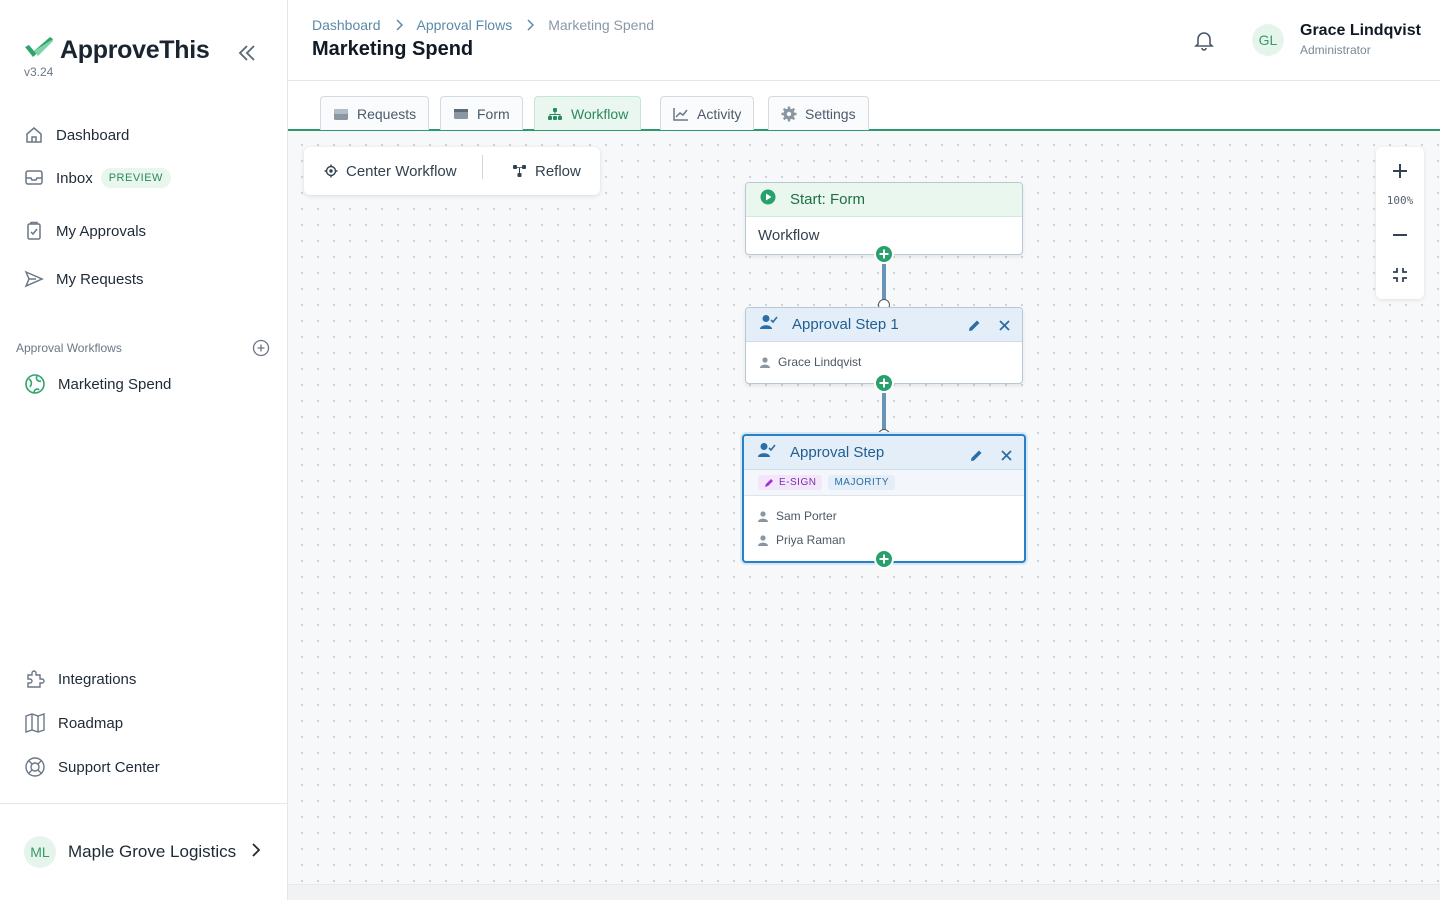  I want to click on tab-label: Workflow, so click(600, 113).